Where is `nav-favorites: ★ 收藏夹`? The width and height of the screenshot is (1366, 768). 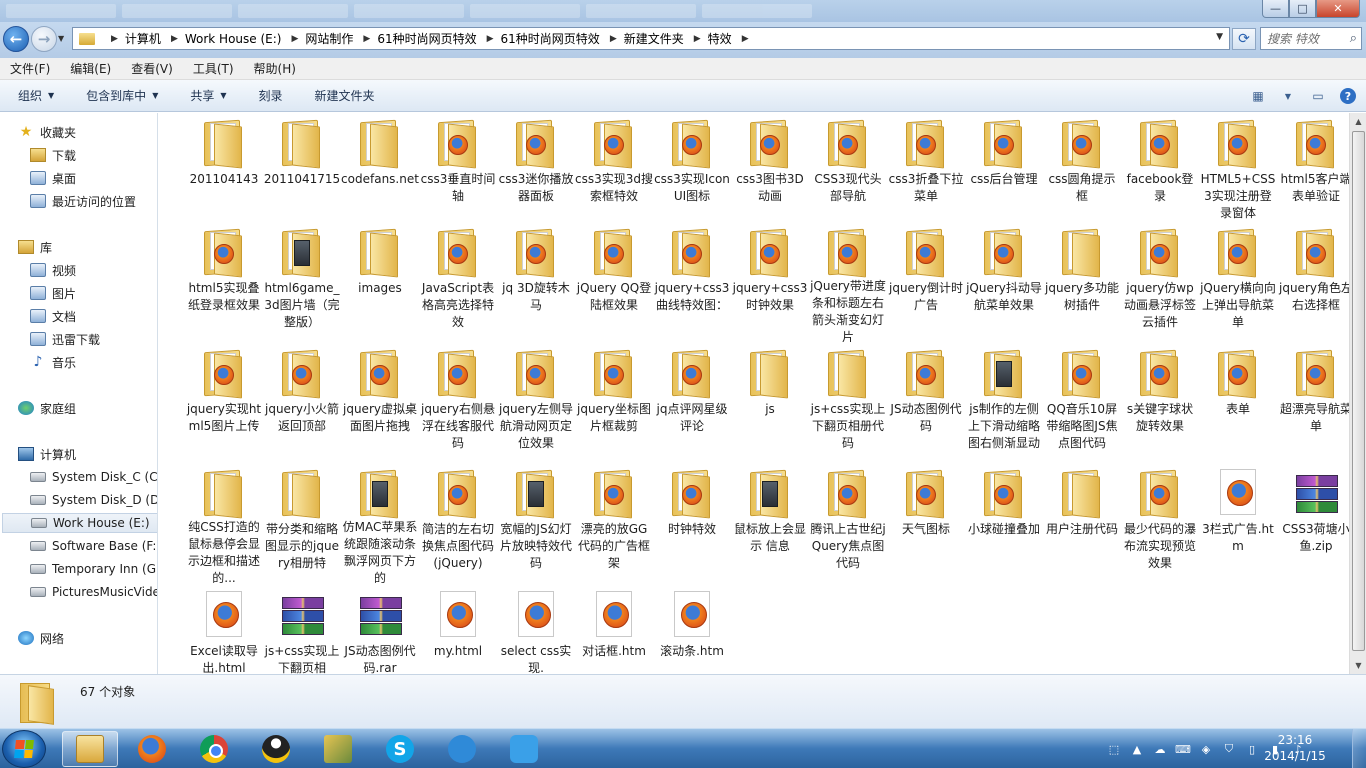 nav-favorites: ★ 收藏夹 is located at coordinates (87, 132).